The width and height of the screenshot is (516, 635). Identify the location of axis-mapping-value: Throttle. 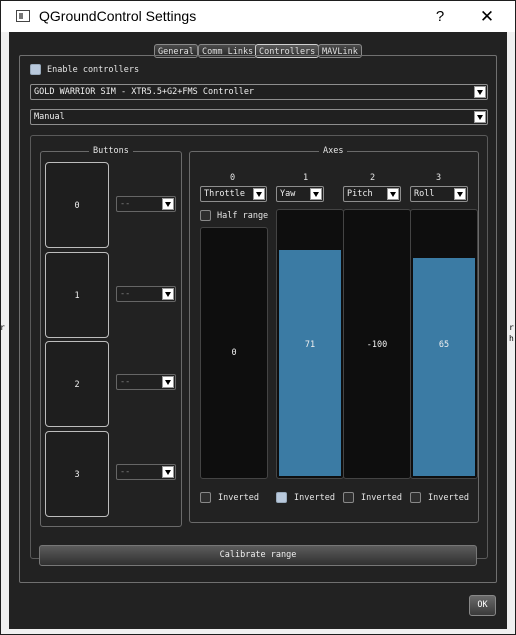
(224, 194).